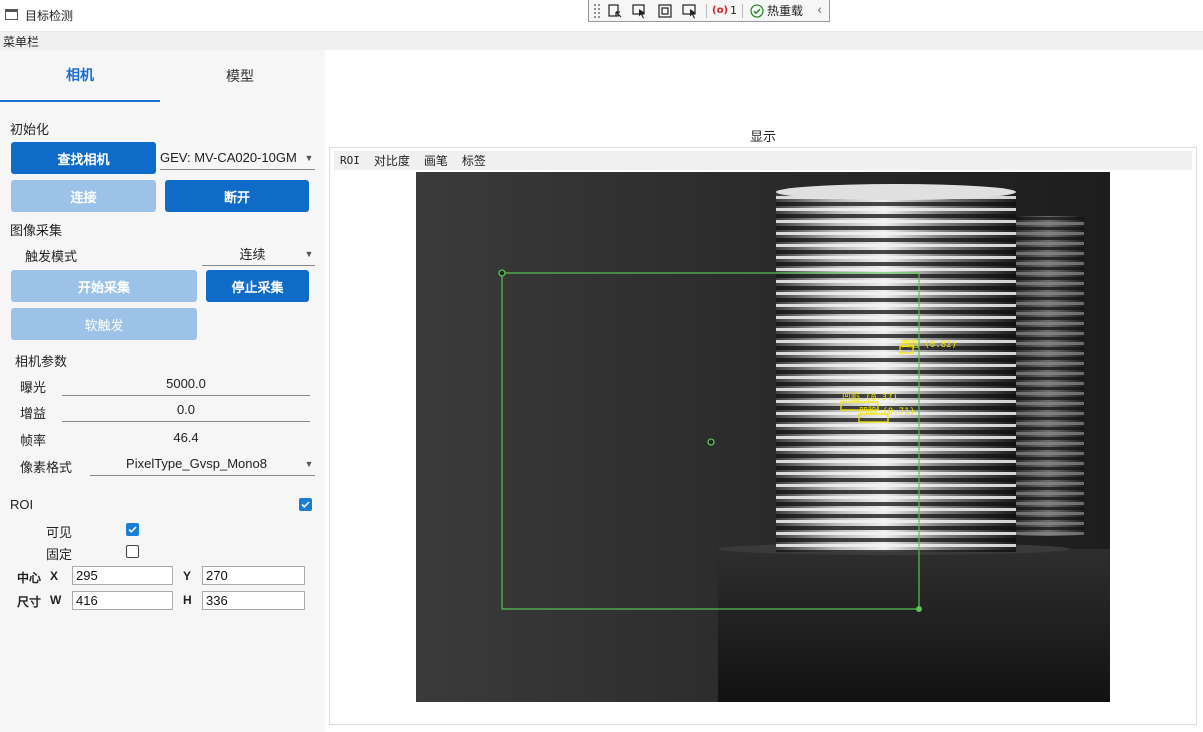  I want to click on trigger-mode-label: 触发模式, so click(51, 256).